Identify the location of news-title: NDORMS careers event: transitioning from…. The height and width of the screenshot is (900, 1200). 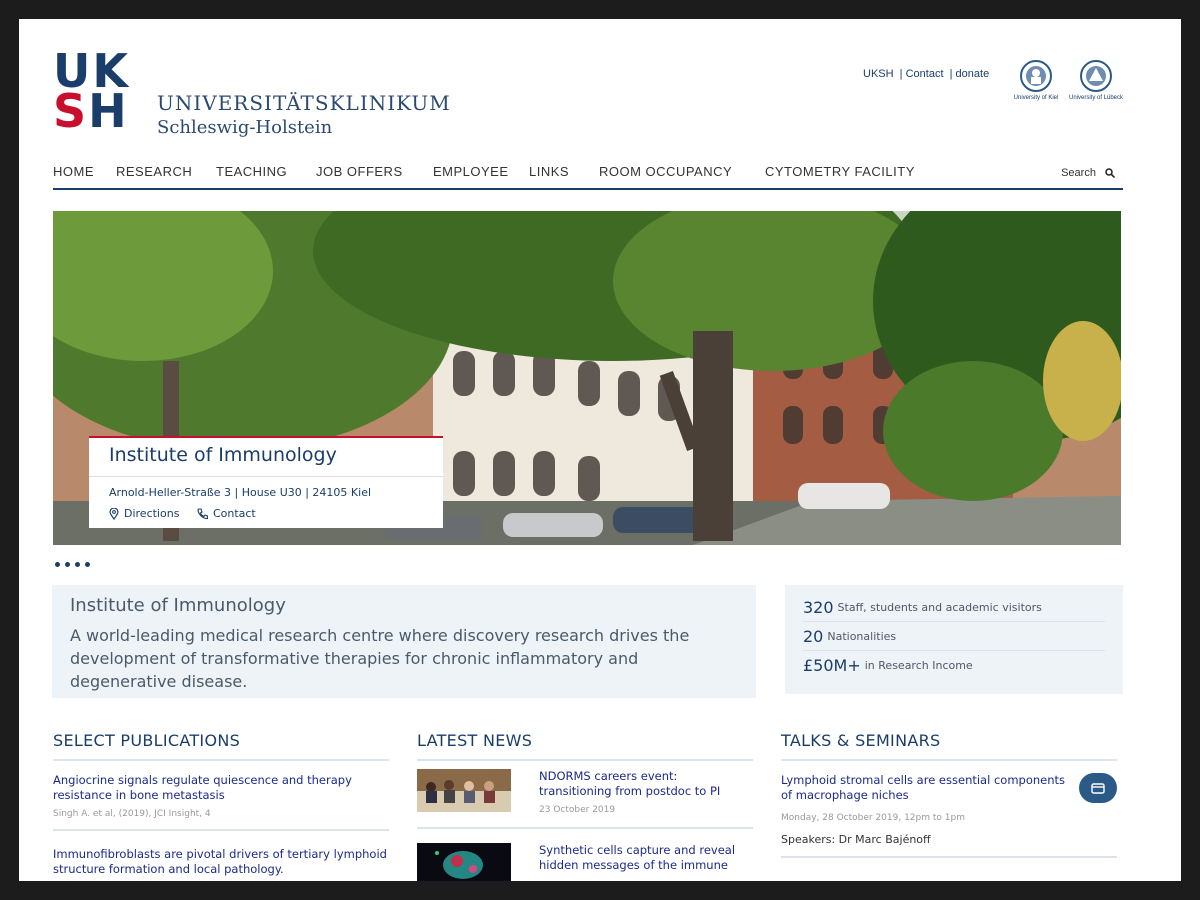
(646, 784).